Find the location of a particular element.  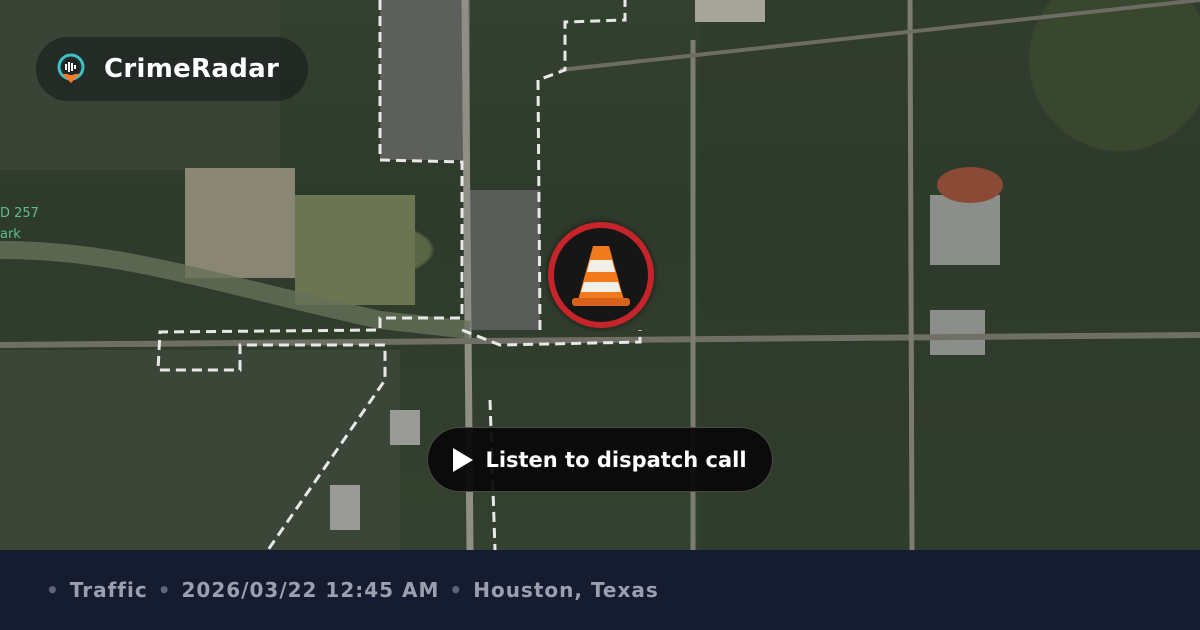

traffic-cone-icon is located at coordinates (601, 276).